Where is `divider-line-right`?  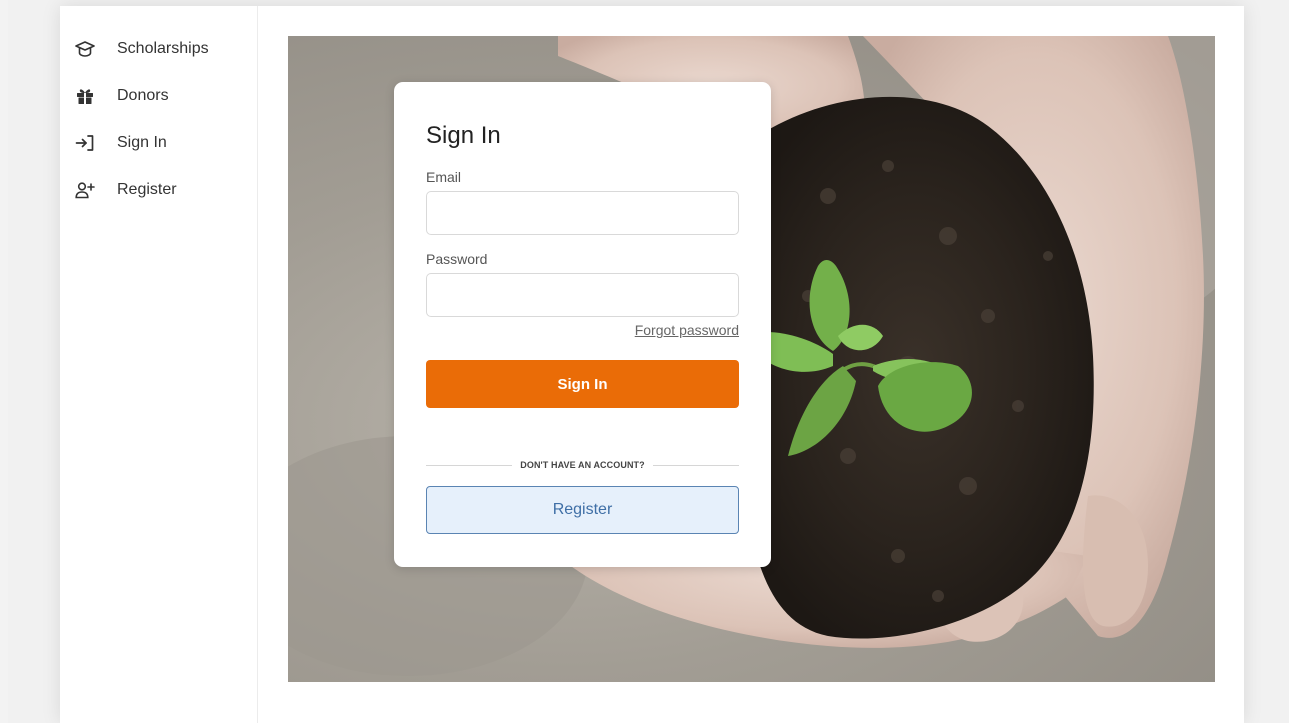
divider-line-right is located at coordinates (695, 465).